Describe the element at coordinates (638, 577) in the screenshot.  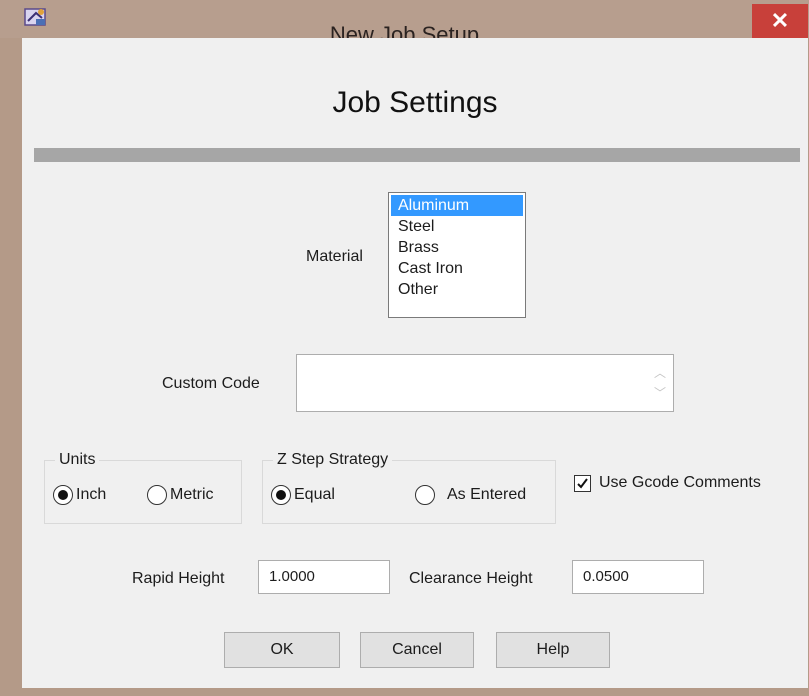
I see `clearance-height-input: 0.0500` at that location.